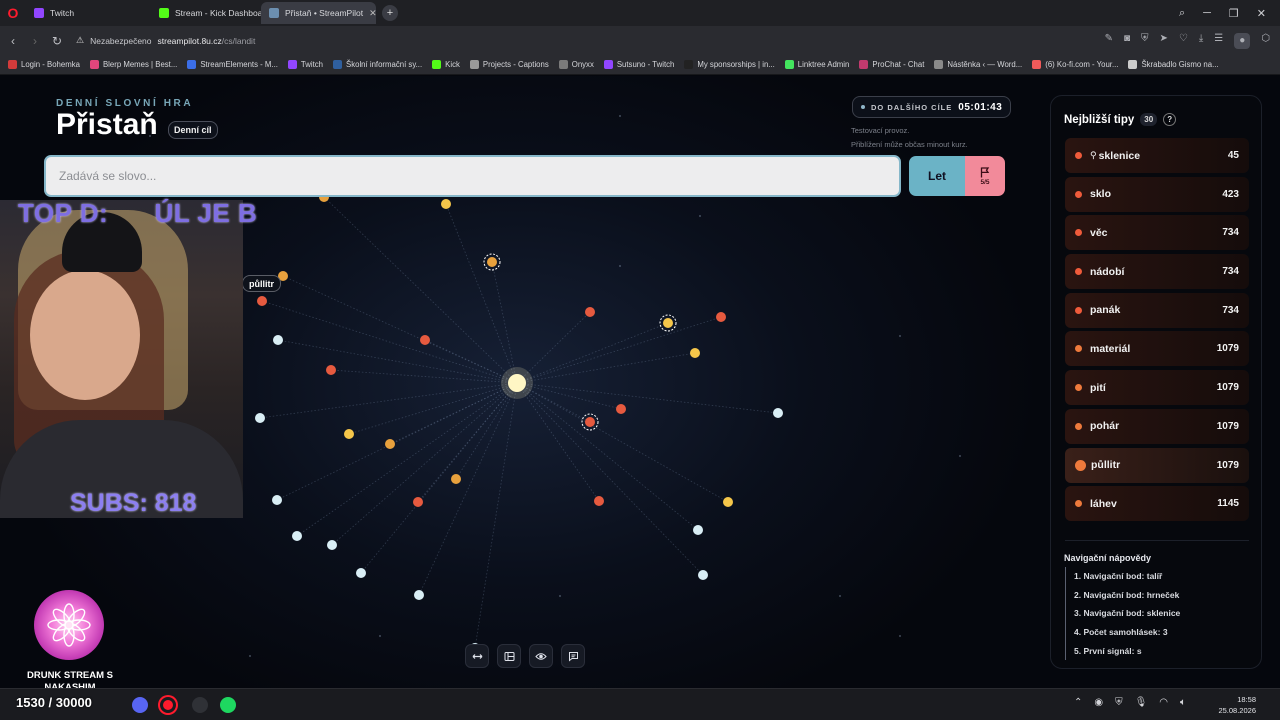 The width and height of the screenshot is (1280, 720). What do you see at coordinates (576, 64) in the screenshot?
I see `bookmark-item: Onyxx` at bounding box center [576, 64].